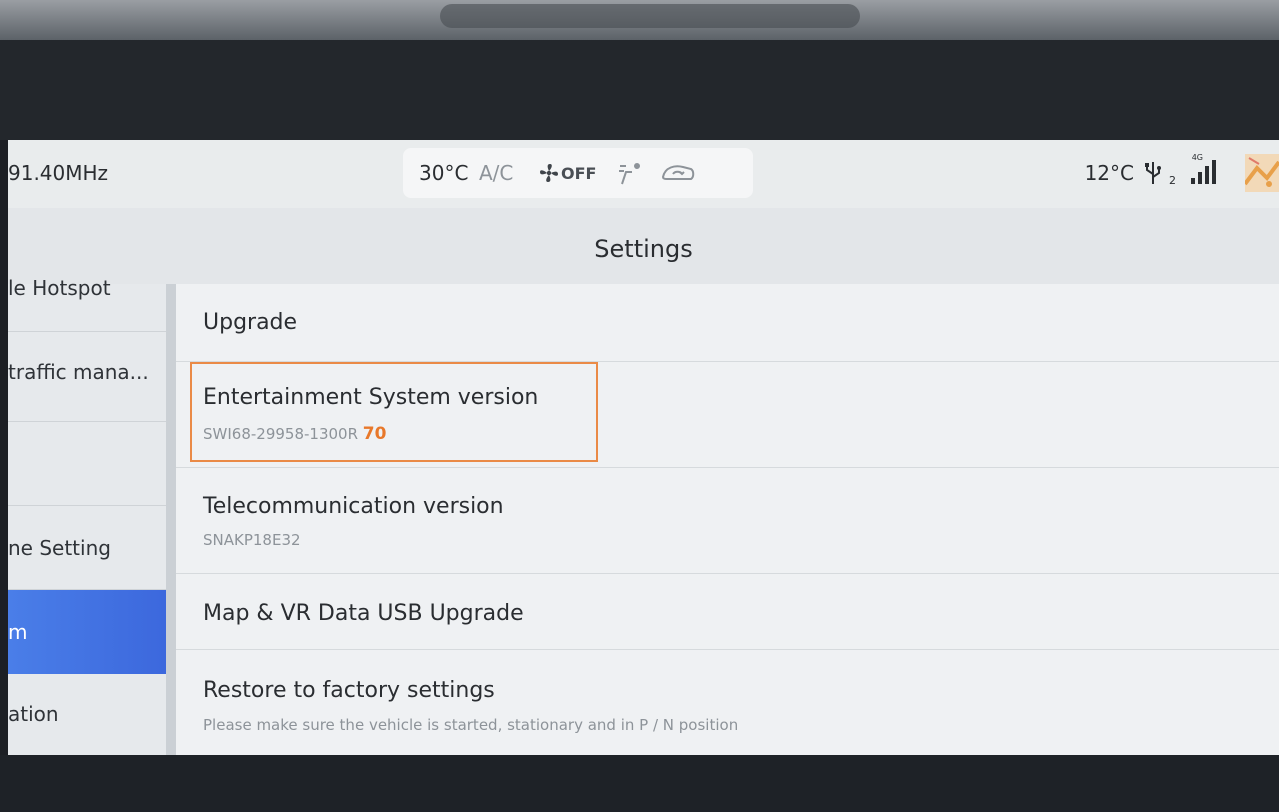  Describe the element at coordinates (443, 173) in the screenshot. I see `cabin-temperature: 30°C` at that location.